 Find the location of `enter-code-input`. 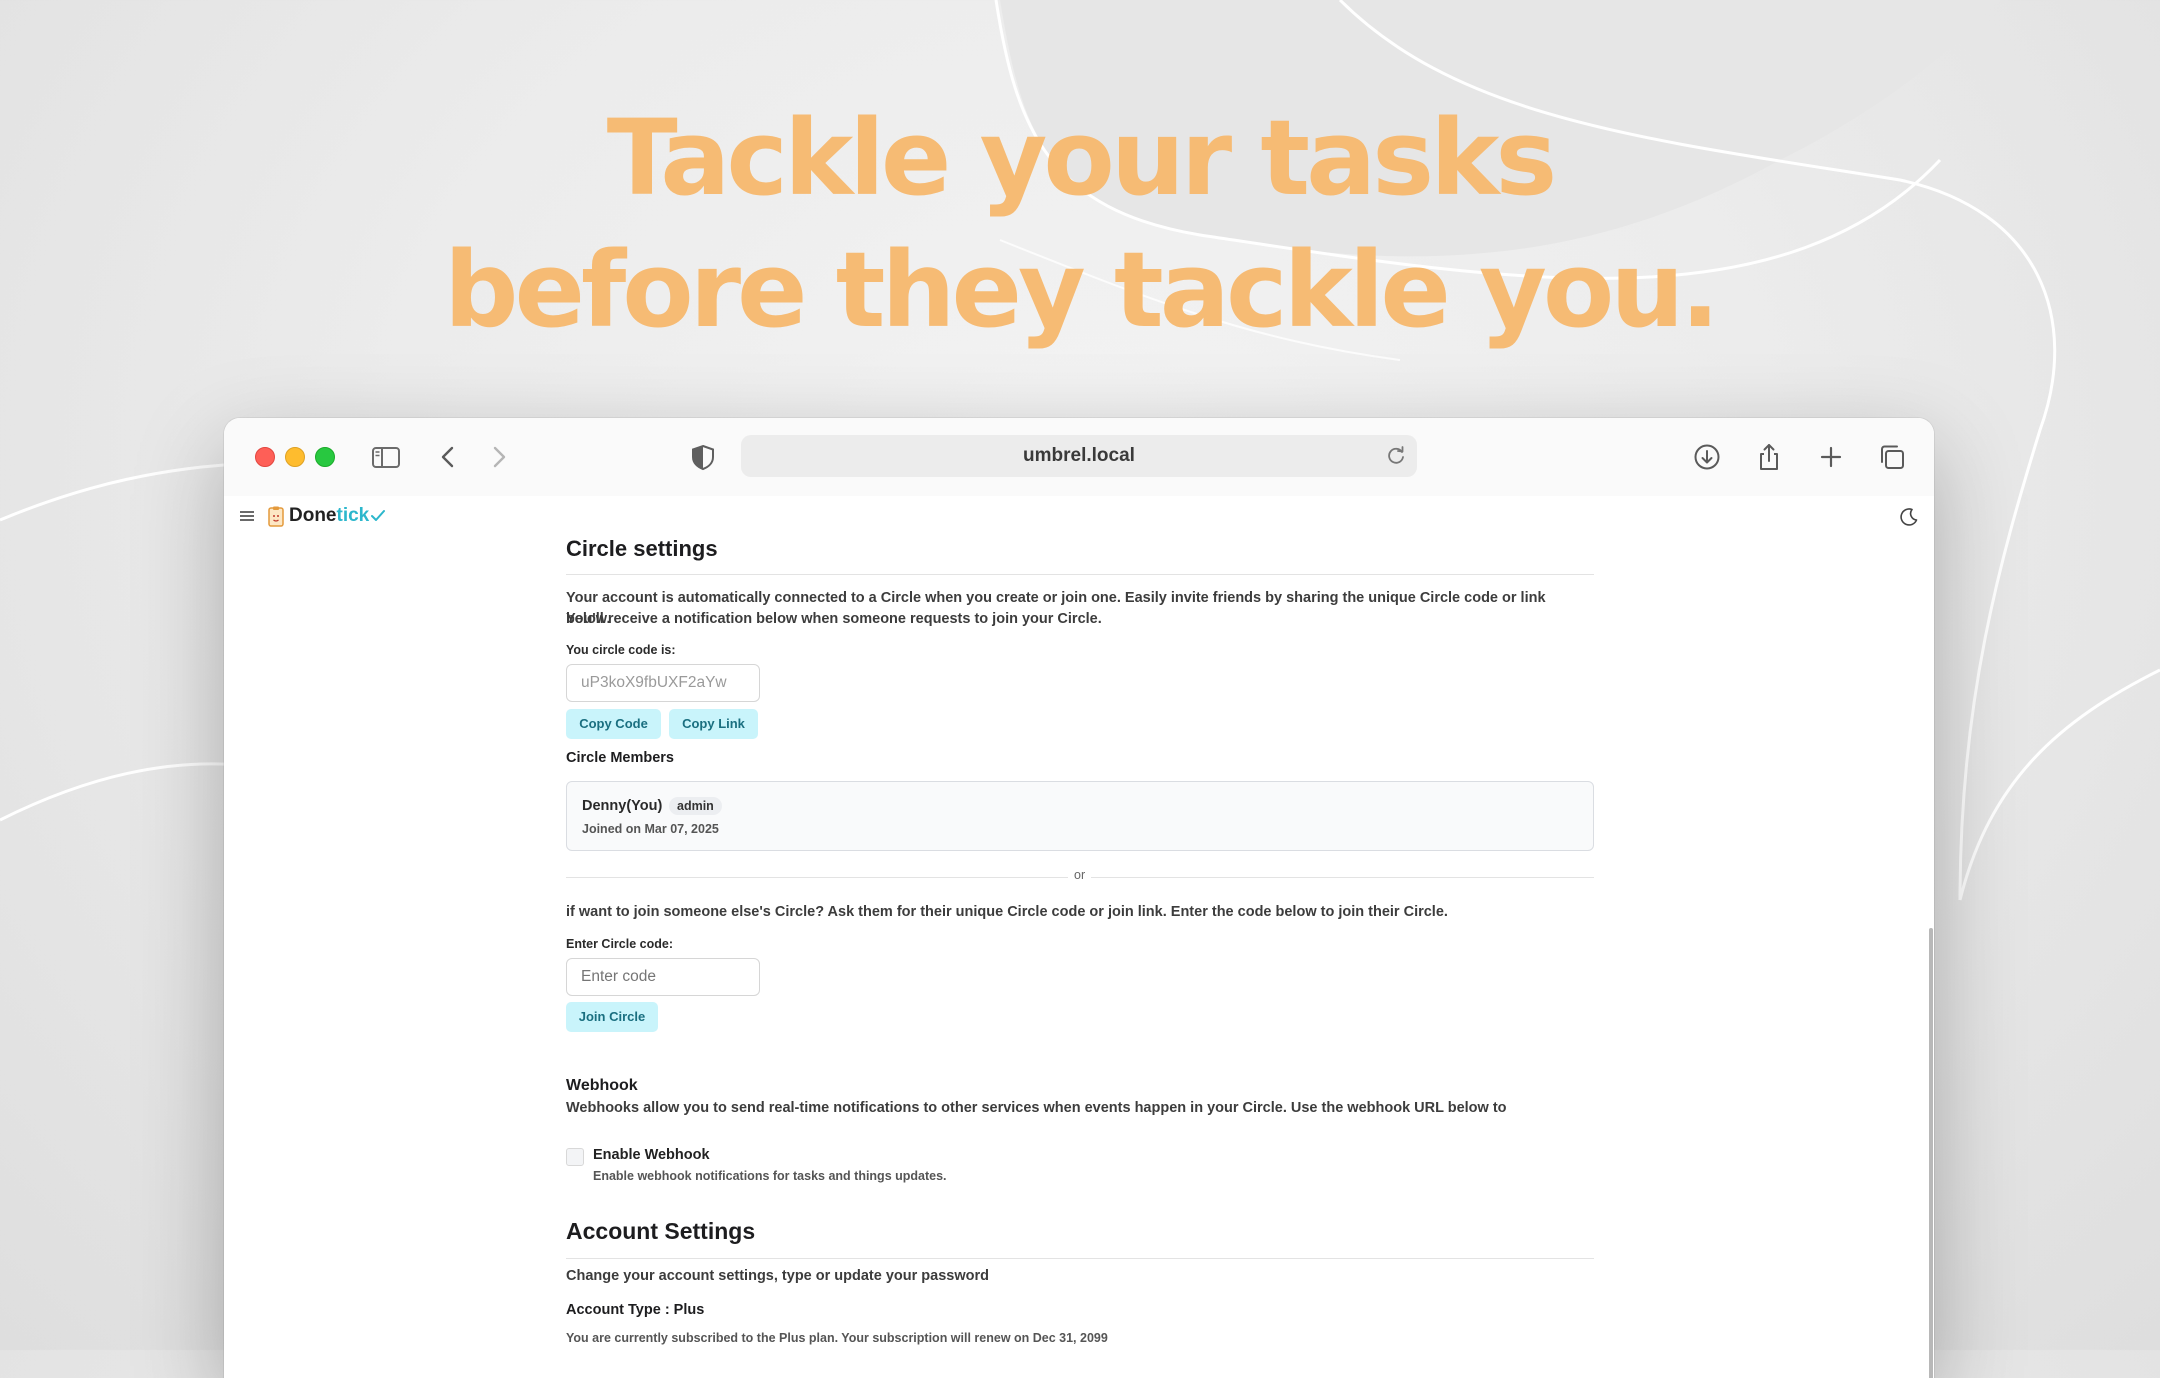

enter-code-input is located at coordinates (663, 977).